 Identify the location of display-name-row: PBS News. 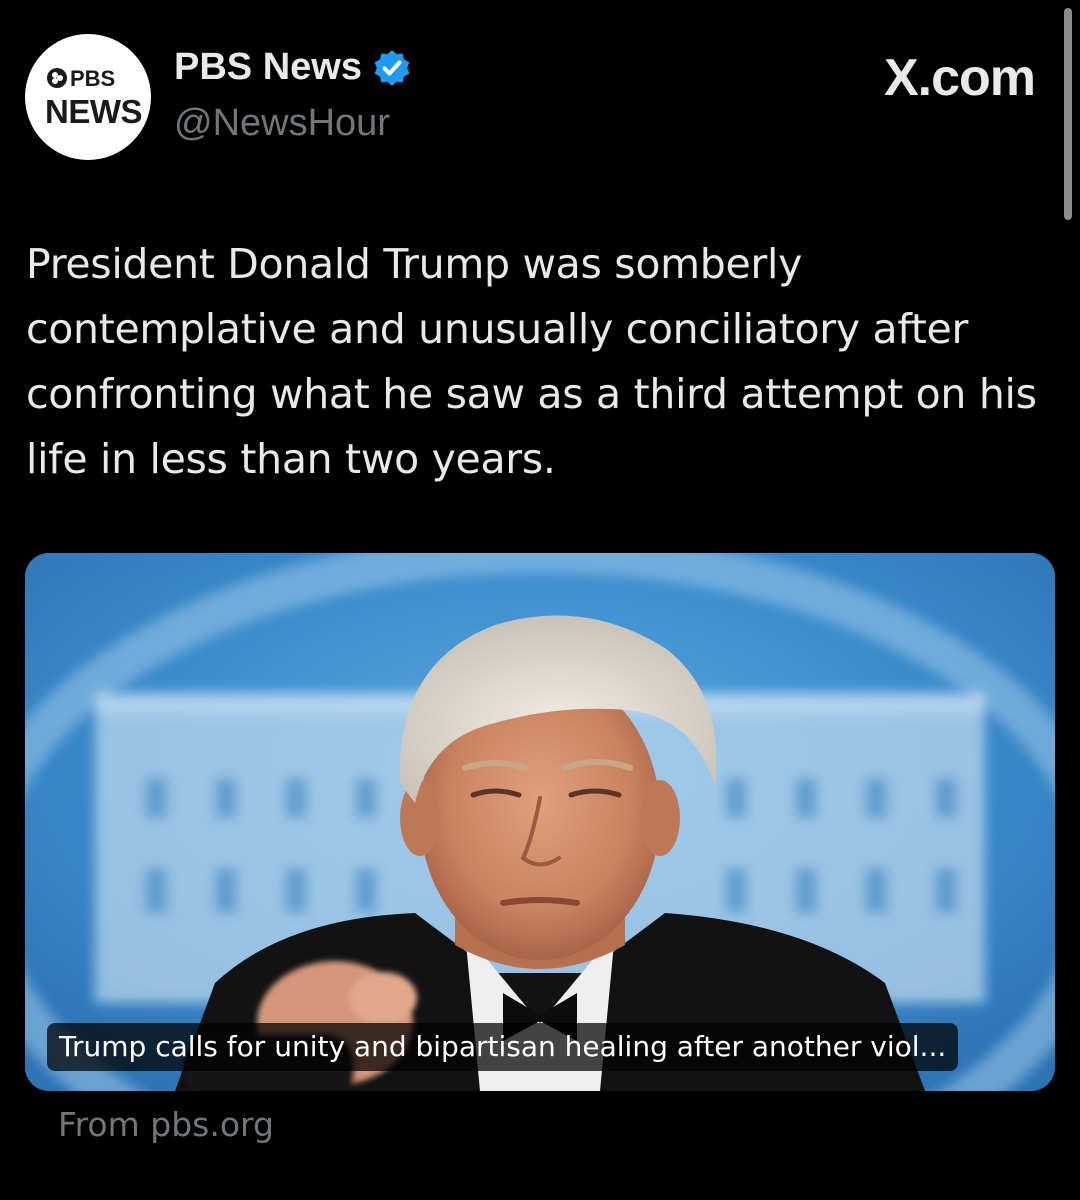
(293, 67).